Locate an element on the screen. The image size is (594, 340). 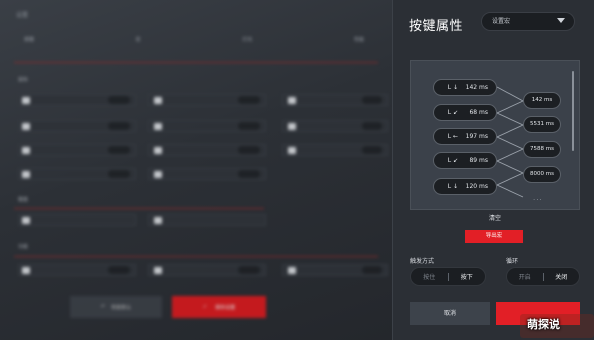
background-tab: 按键 is located at coordinates (29, 40).